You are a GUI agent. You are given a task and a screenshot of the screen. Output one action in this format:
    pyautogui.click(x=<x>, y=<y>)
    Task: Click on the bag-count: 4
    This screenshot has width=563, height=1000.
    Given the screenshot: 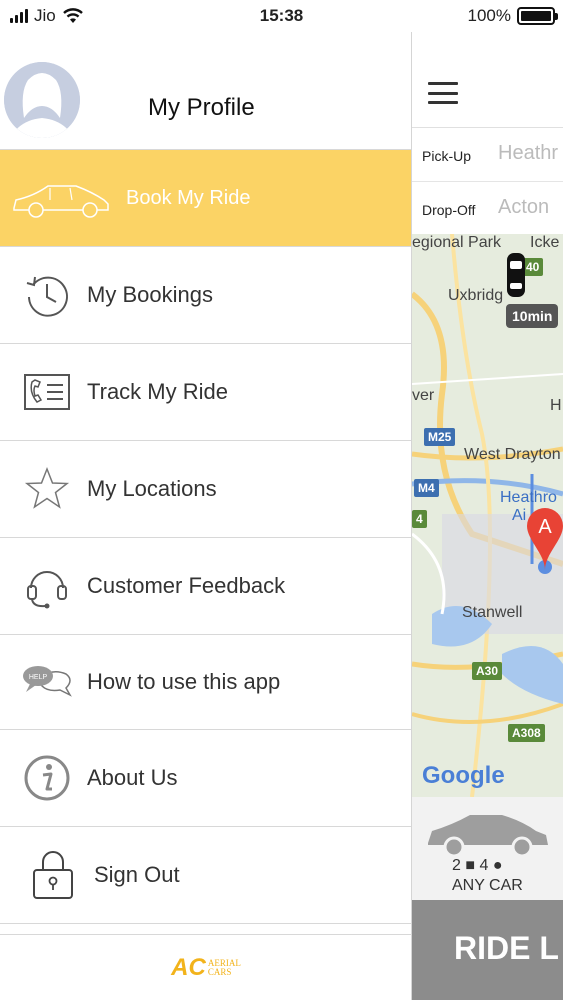 What is the action you would take?
    pyautogui.click(x=484, y=865)
    